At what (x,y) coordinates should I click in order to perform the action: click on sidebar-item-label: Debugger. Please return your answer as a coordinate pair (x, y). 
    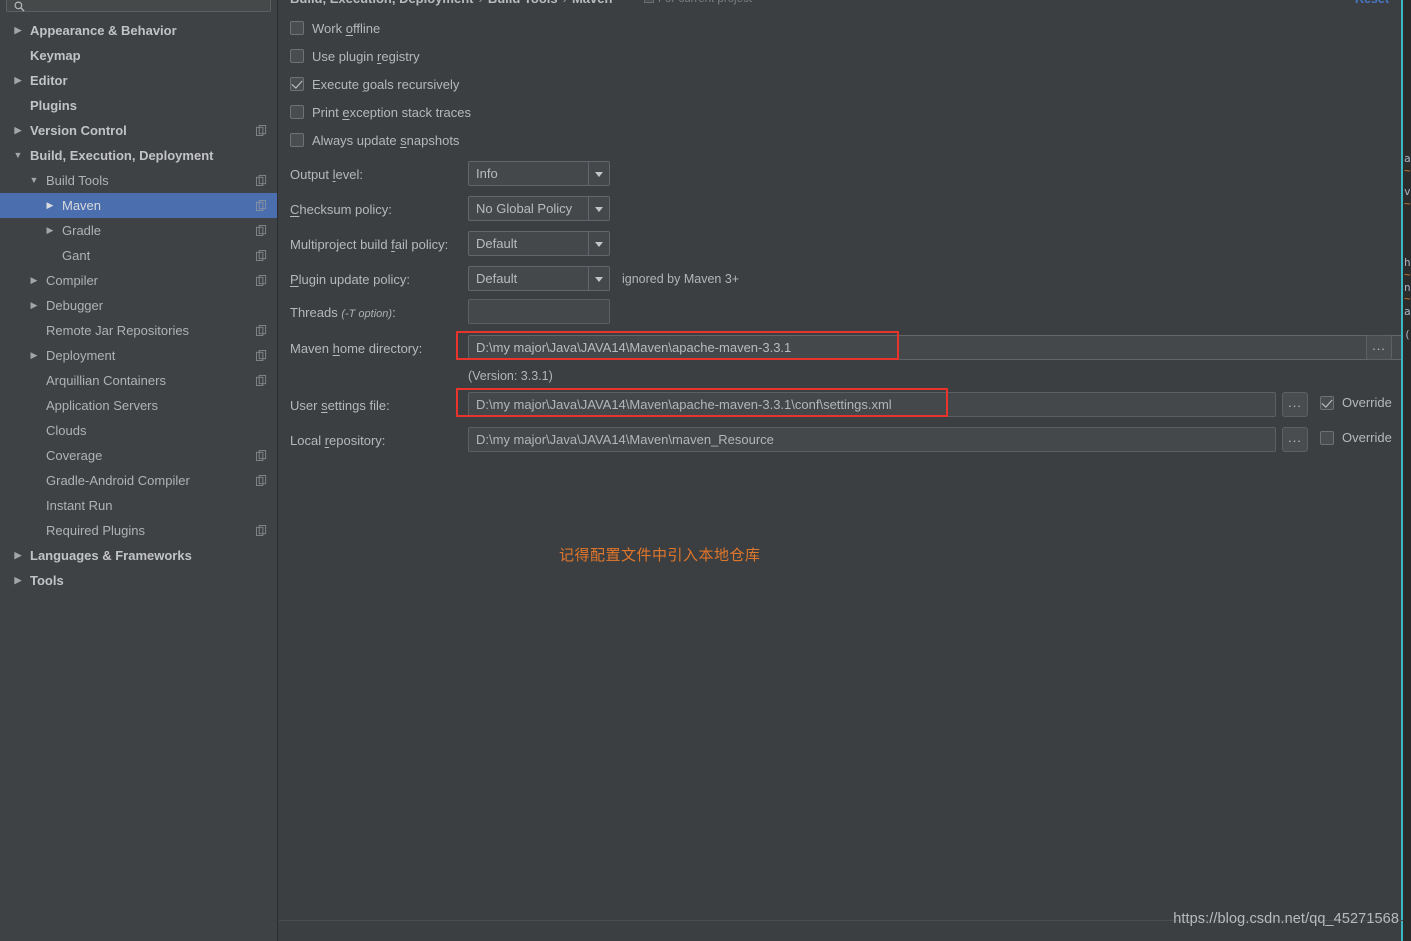
    Looking at the image, I should click on (75, 305).